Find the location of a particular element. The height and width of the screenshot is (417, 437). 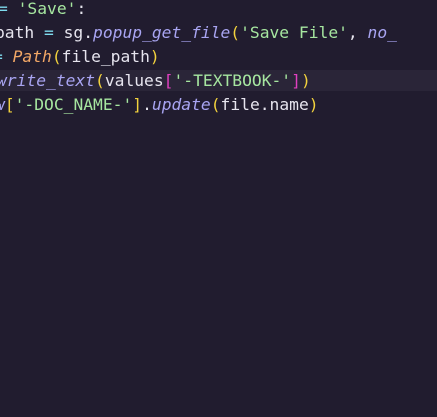

comma: , is located at coordinates (357, 32).